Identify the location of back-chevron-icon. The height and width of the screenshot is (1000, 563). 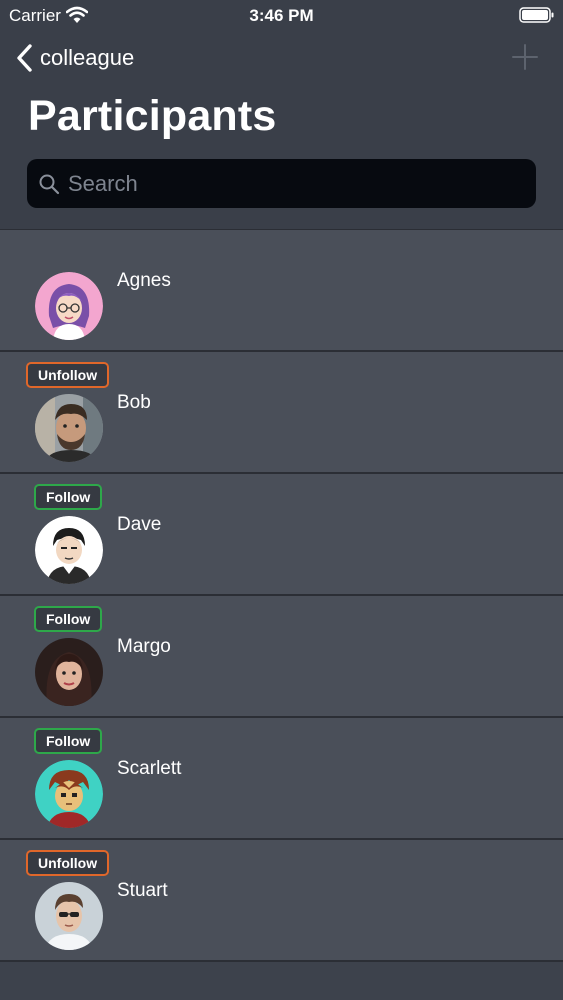
(24, 58).